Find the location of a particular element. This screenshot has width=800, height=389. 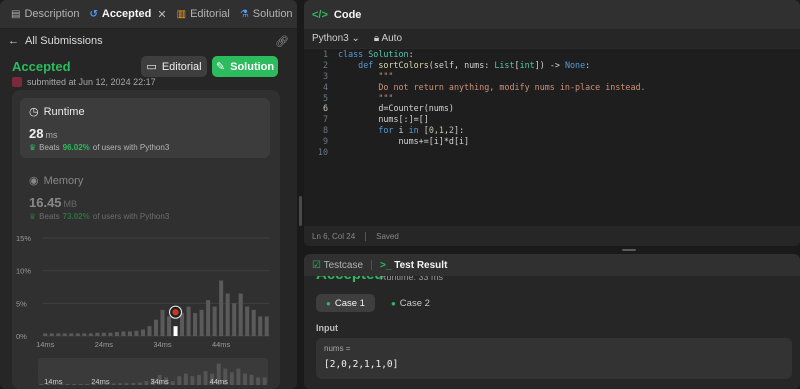

tab-divider is located at coordinates (372, 265).